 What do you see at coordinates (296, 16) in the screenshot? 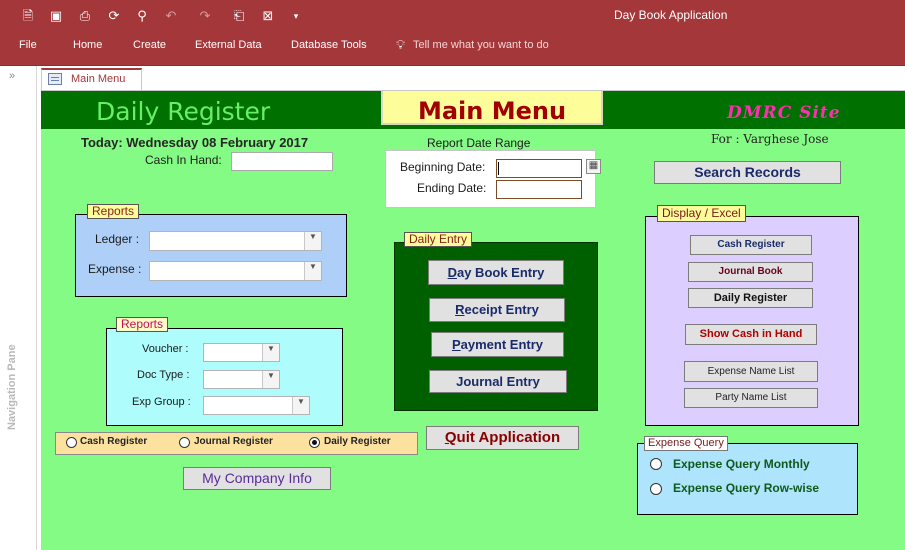
I see `customize-icon: ▾` at bounding box center [296, 16].